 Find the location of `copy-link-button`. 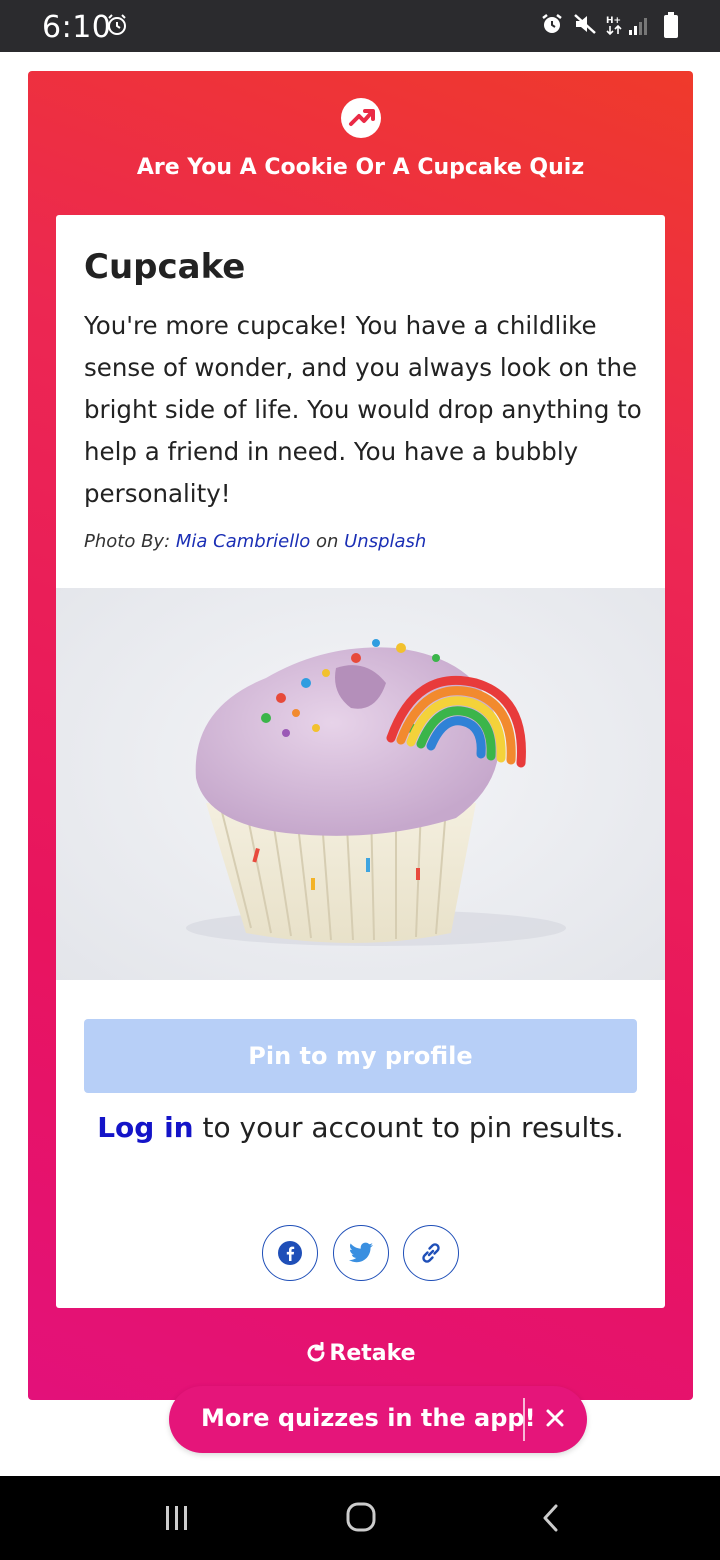

copy-link-button is located at coordinates (431, 1253).